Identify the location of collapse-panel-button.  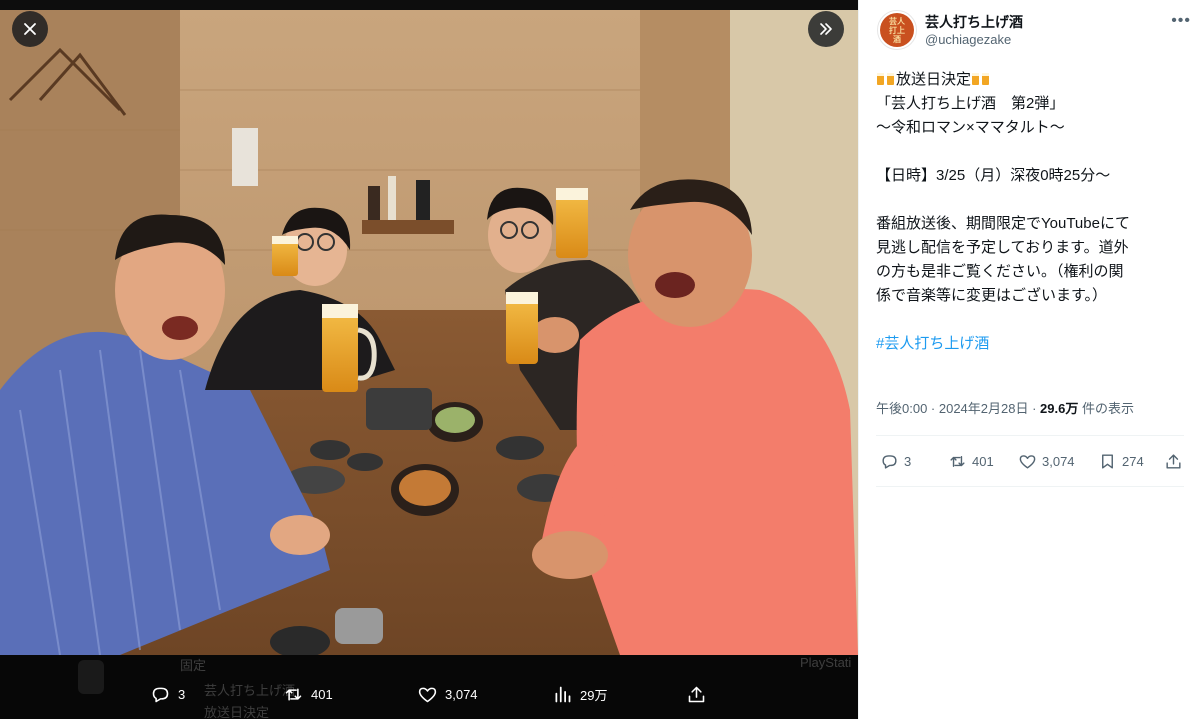
(826, 29).